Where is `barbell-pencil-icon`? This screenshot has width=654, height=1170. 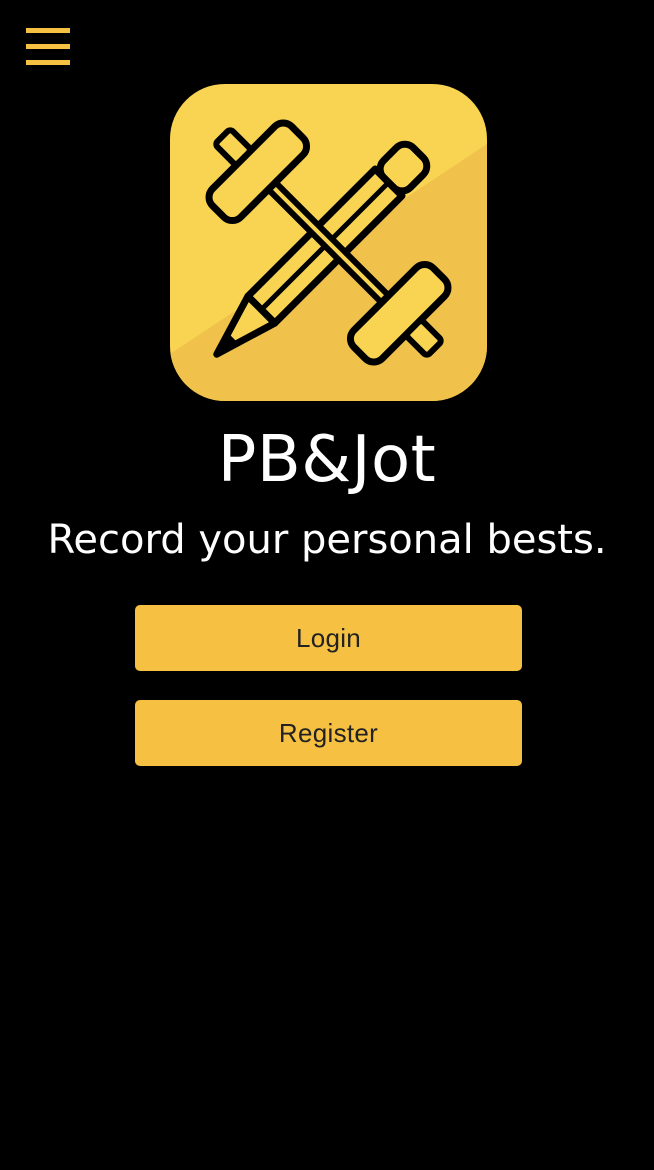
barbell-pencil-icon is located at coordinates (328, 242).